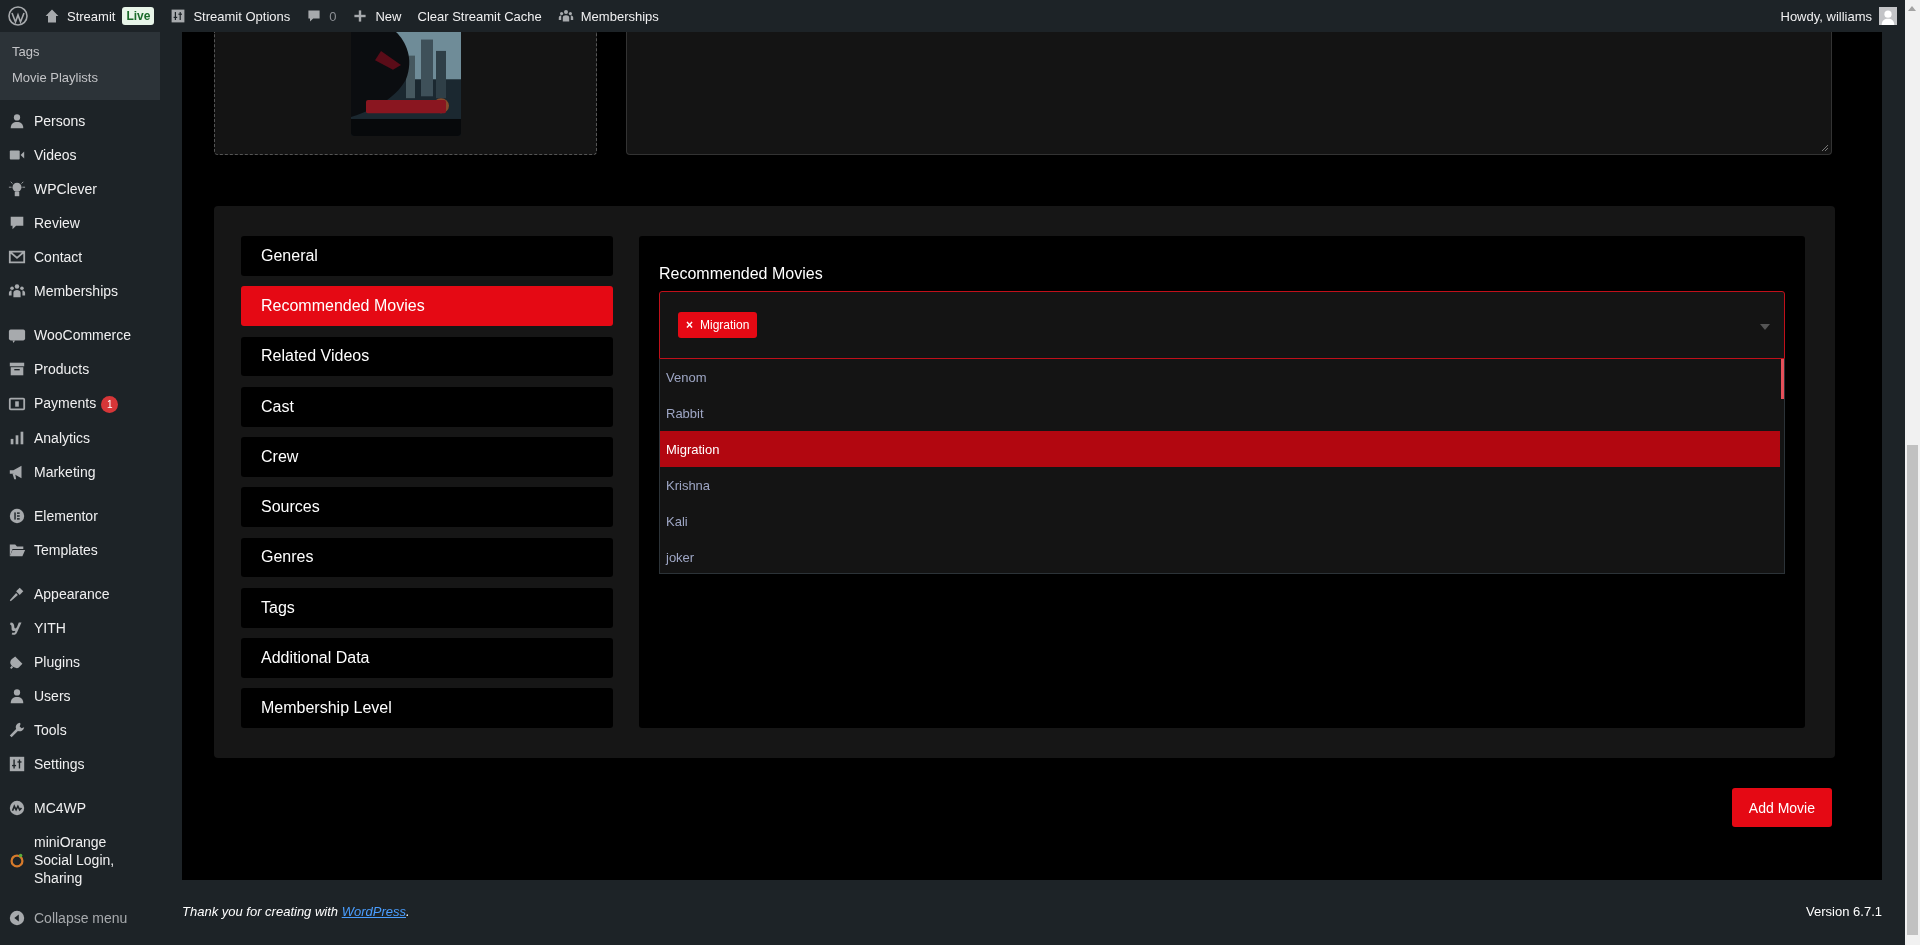 This screenshot has height=945, width=1920. What do you see at coordinates (80, 696) in the screenshot?
I see `menu-item: Users` at bounding box center [80, 696].